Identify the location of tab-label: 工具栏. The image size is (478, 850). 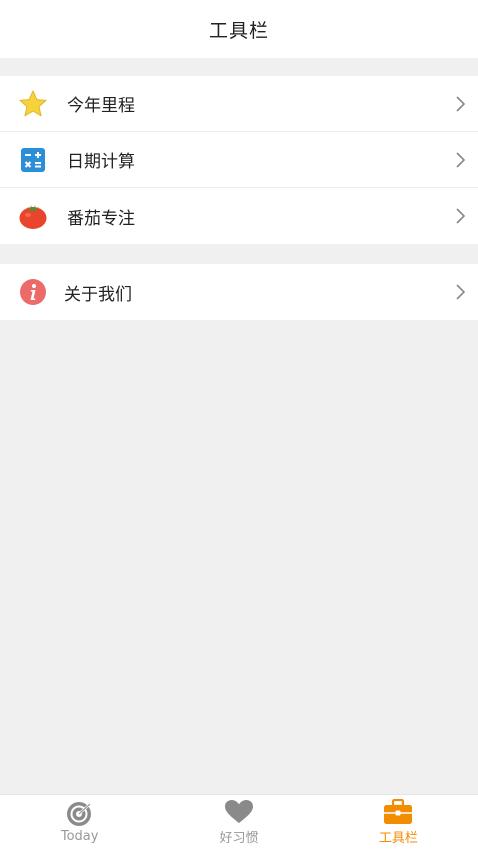
(398, 838).